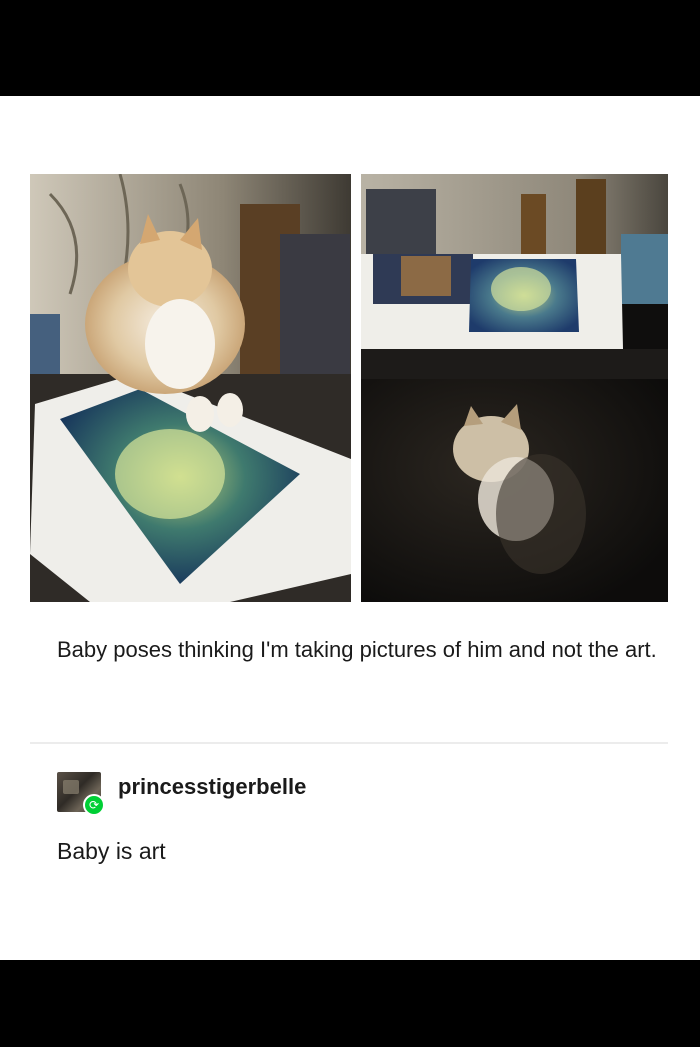 Image resolution: width=700 pixels, height=1047 pixels. I want to click on divider, so click(349, 743).